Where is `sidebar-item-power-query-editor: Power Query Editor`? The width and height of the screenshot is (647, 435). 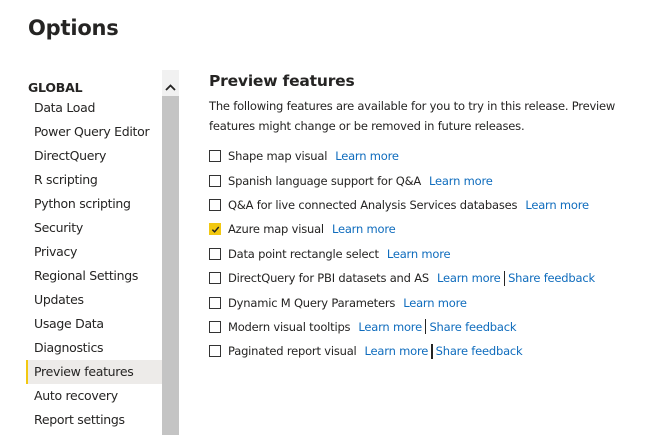
sidebar-item-power-query-editor: Power Query Editor is located at coordinates (95, 132).